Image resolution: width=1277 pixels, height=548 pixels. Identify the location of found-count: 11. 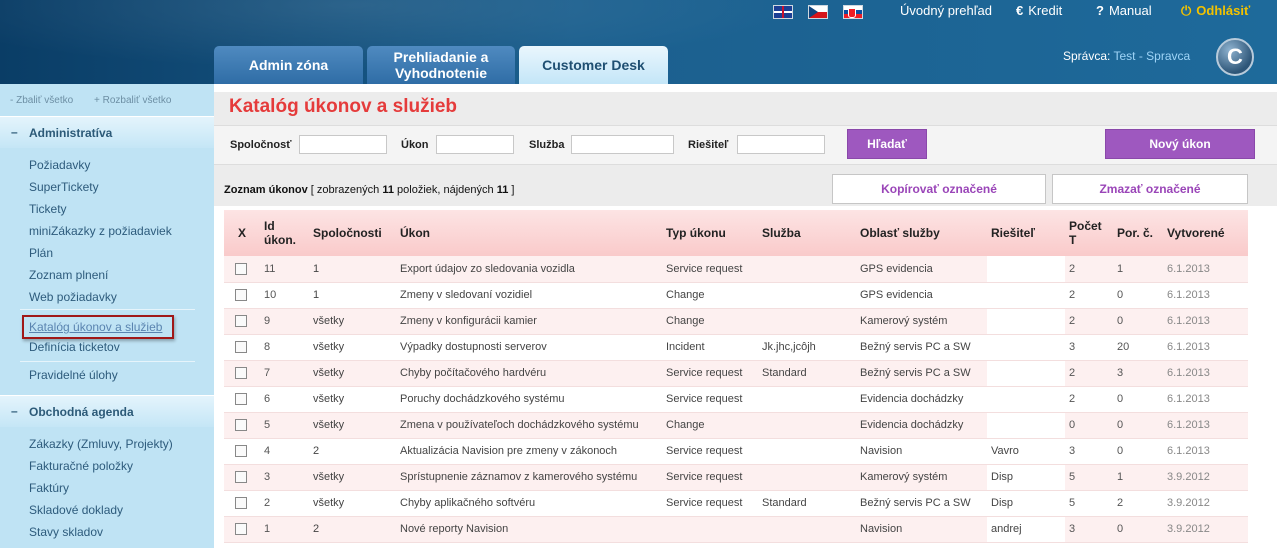
(502, 190).